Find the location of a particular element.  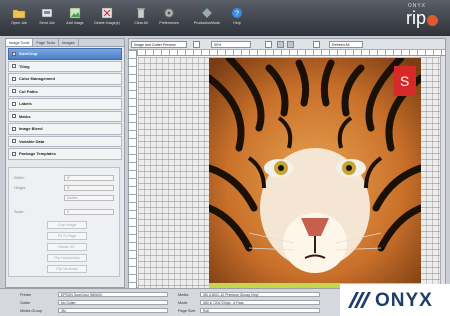

gutter-select: No Gutter is located at coordinates (113, 302).